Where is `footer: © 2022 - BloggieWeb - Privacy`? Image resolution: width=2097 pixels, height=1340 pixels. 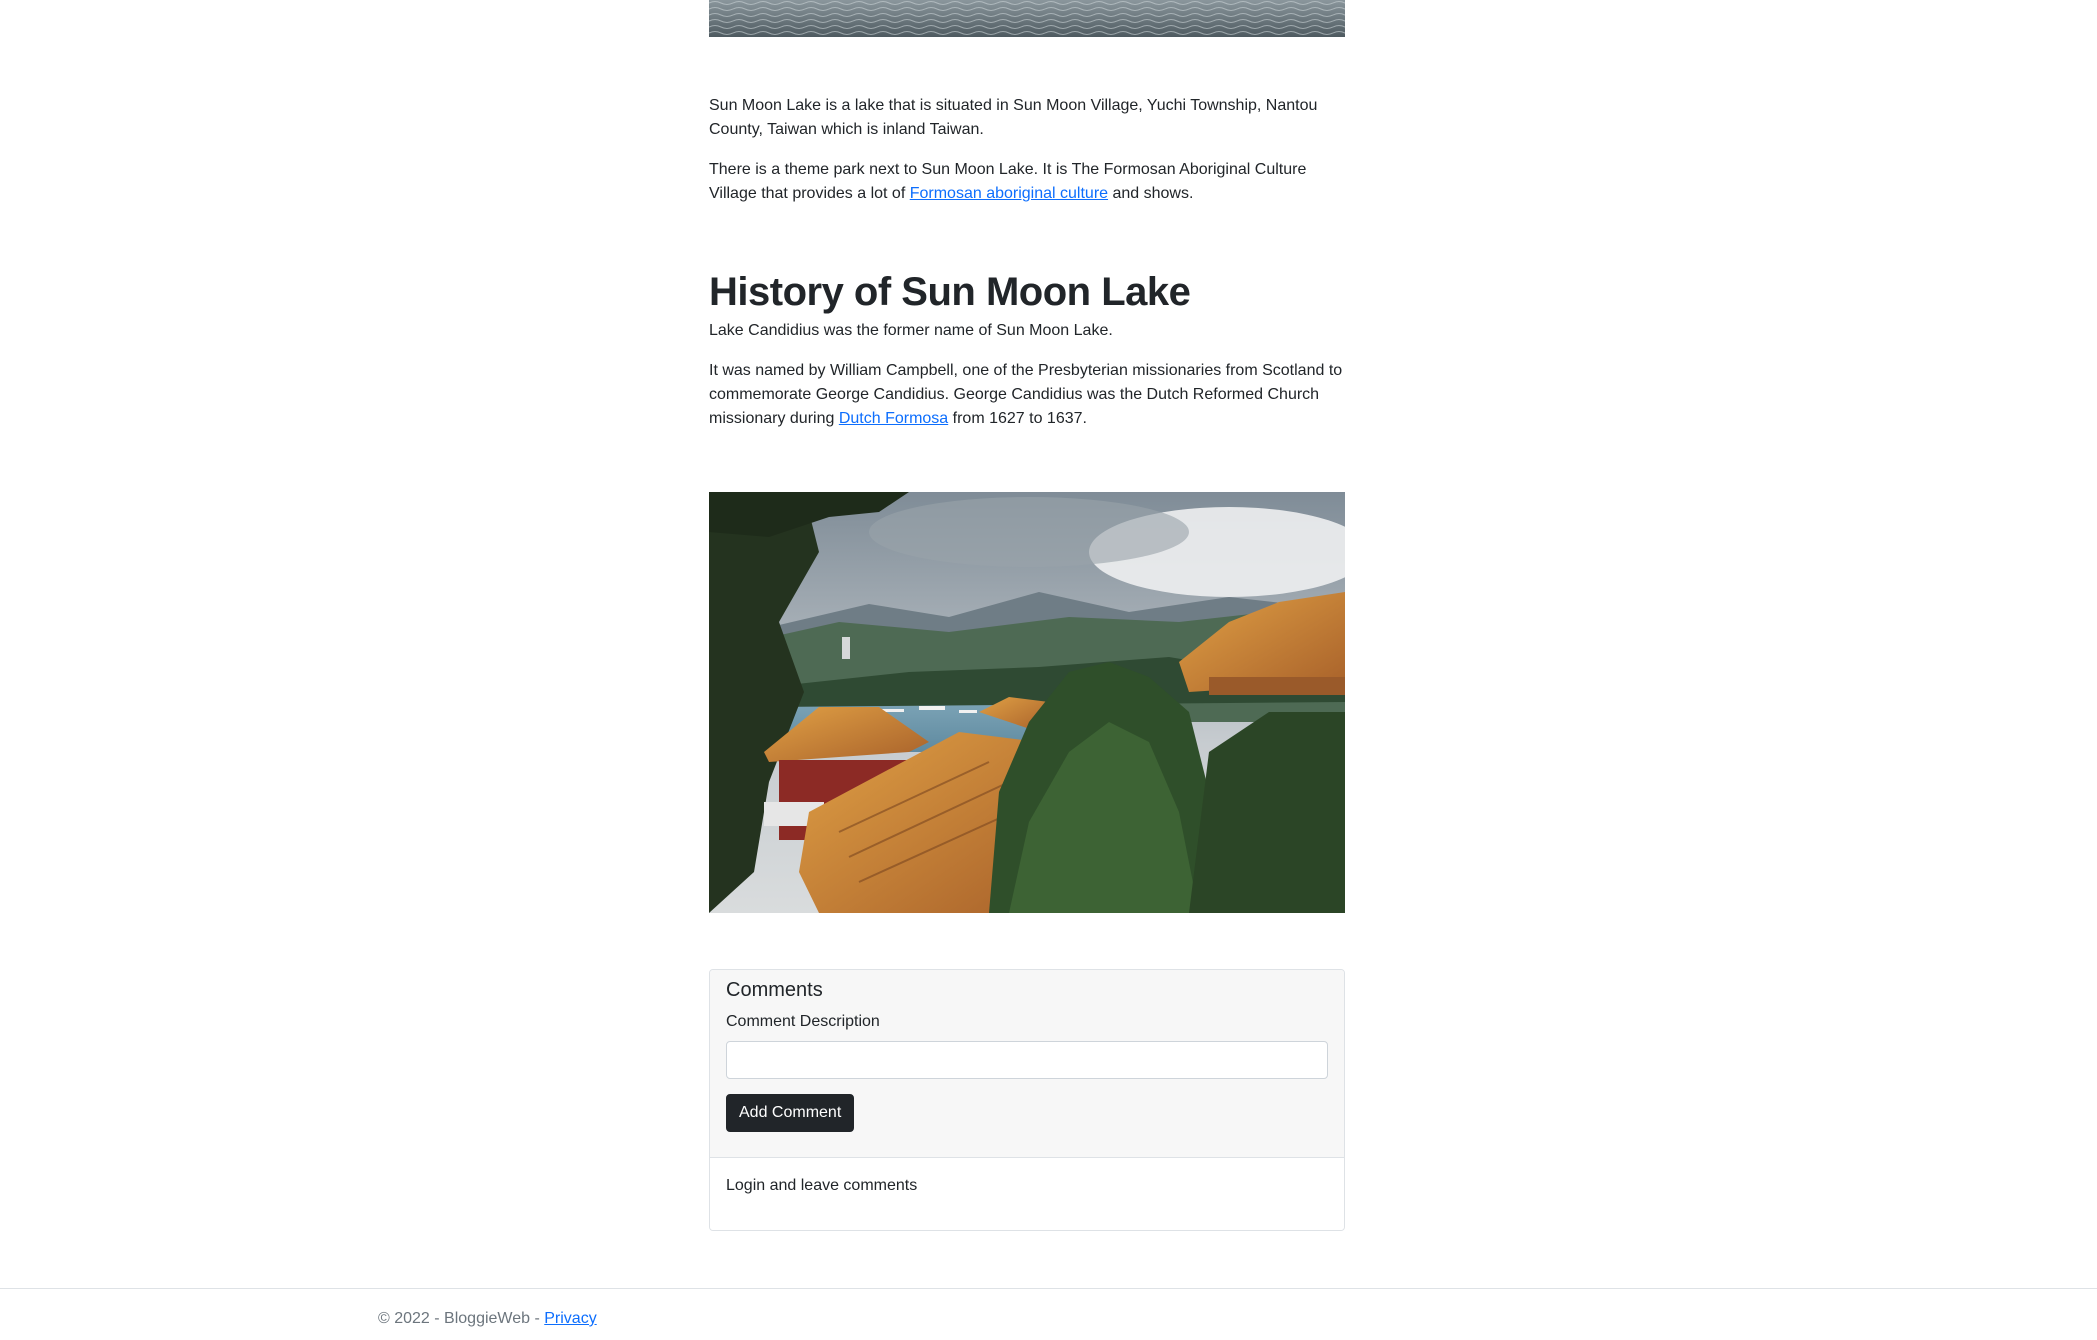 footer: © 2022 - BloggieWeb - Privacy is located at coordinates (487, 1319).